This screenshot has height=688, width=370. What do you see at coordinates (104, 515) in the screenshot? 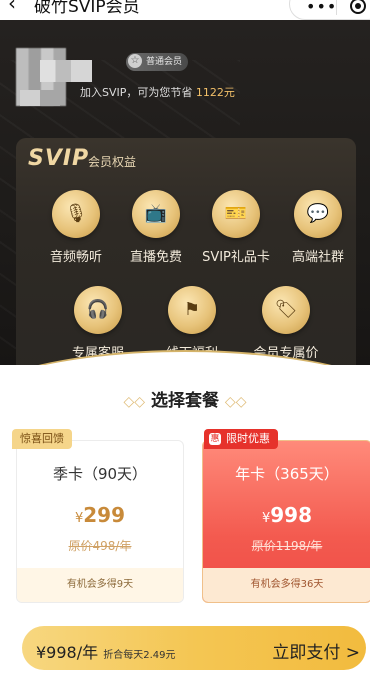
I see `plan-price-value: 299` at bounding box center [104, 515].